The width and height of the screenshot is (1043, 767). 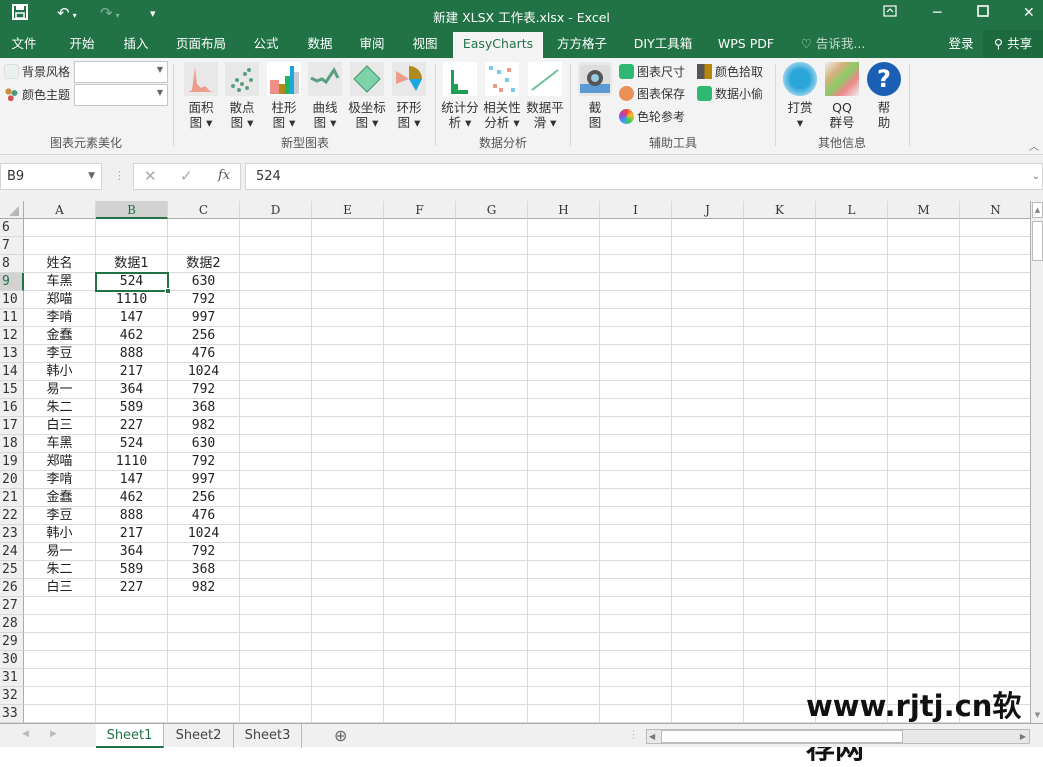 I want to click on cell-j30, so click(x=708, y=660).